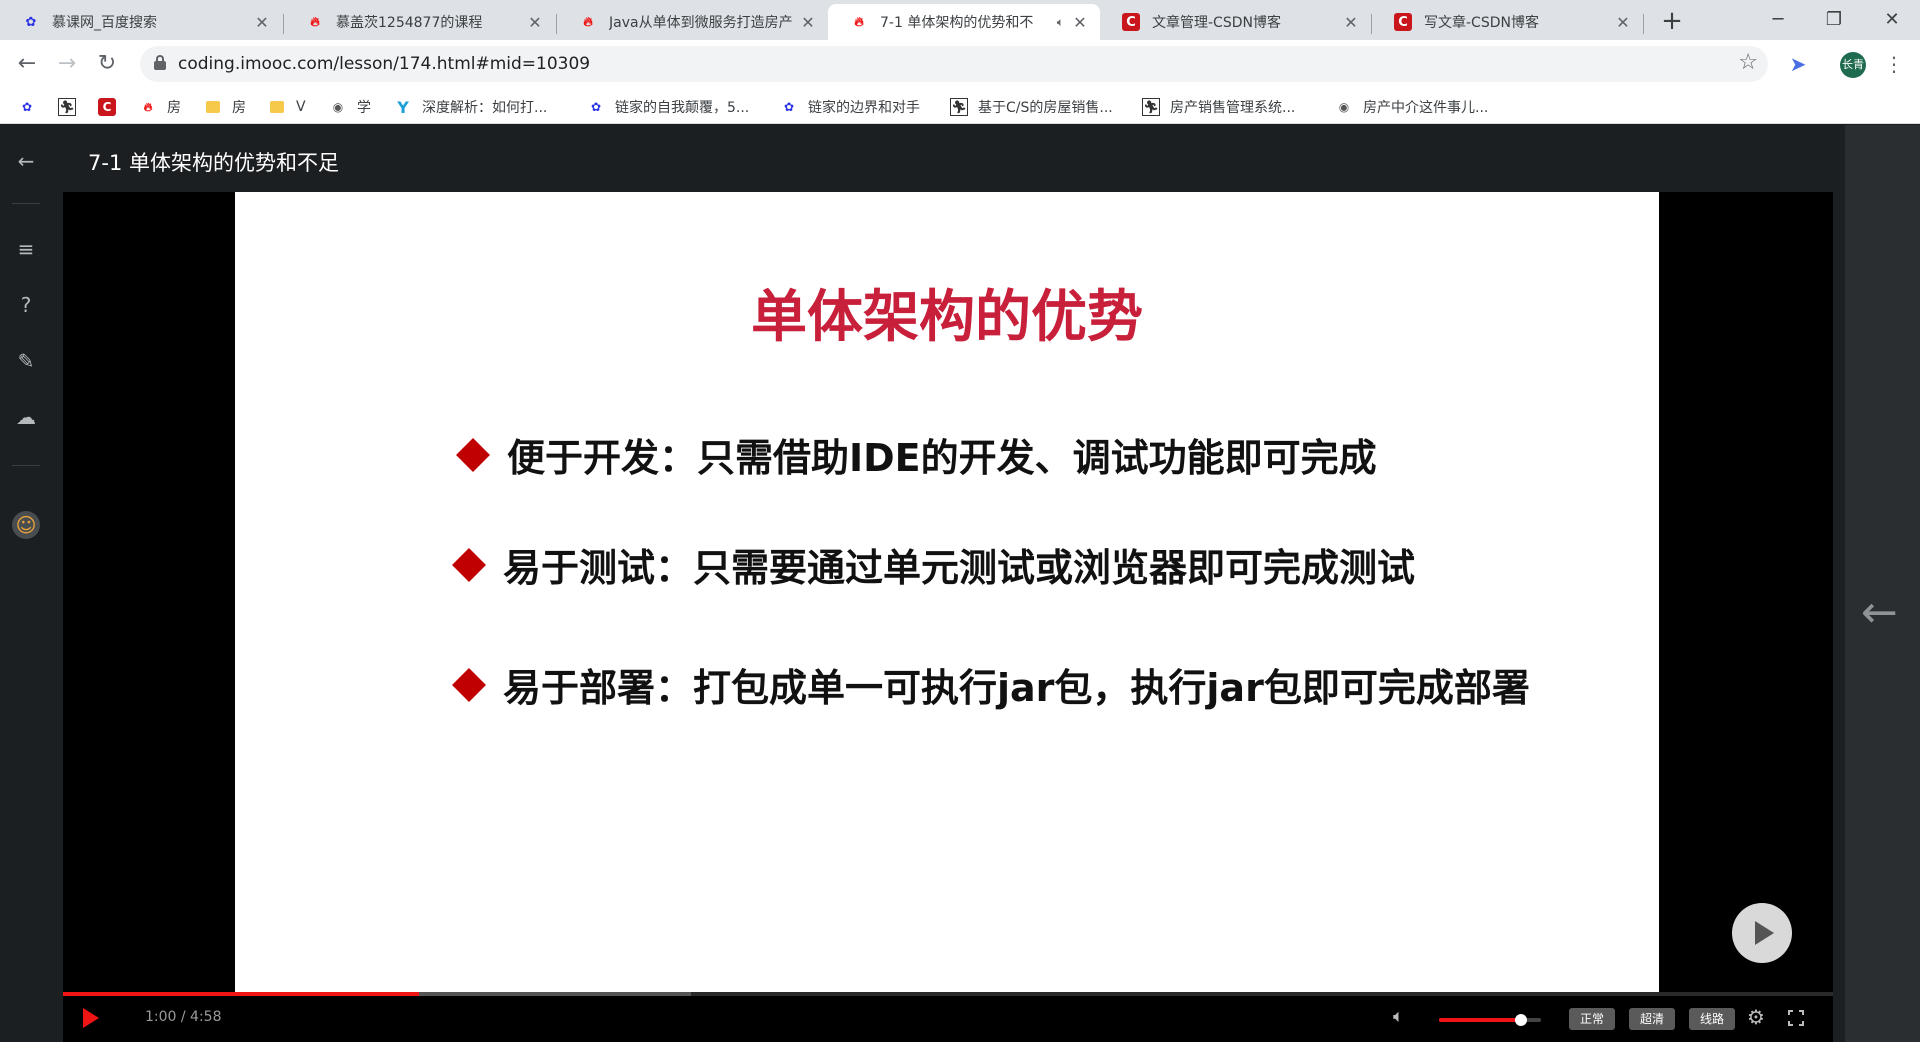  What do you see at coordinates (1798, 64) in the screenshot?
I see `extension-bird-icon: ➤` at bounding box center [1798, 64].